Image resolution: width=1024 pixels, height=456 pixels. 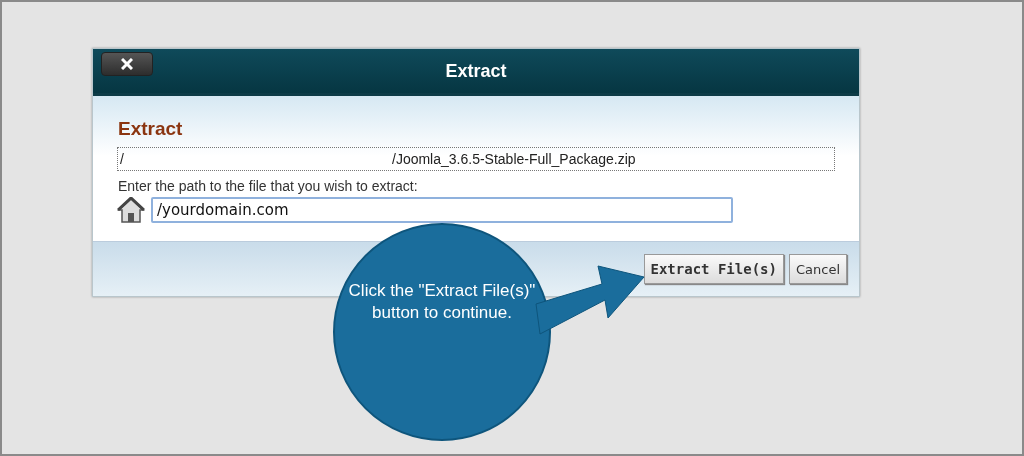 I want to click on callout-text: Click the "Extract File(s)" button to continue., so click(x=442, y=302).